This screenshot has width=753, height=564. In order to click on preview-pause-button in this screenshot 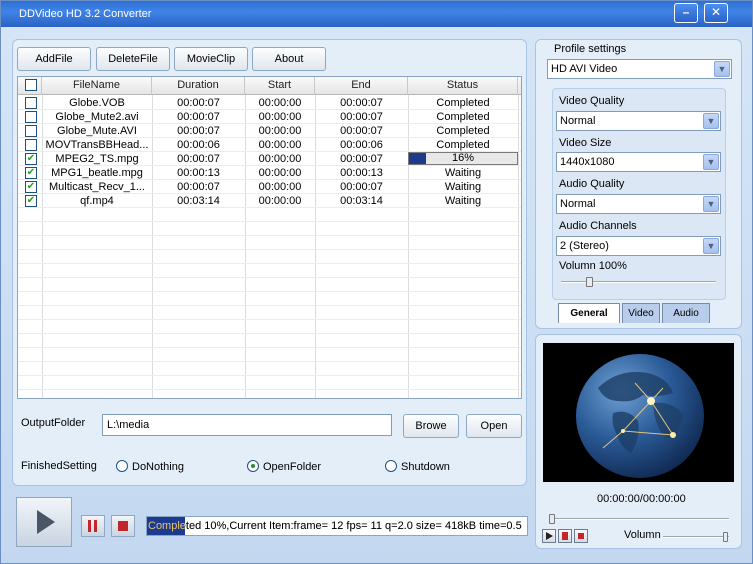, I will do `click(565, 536)`.